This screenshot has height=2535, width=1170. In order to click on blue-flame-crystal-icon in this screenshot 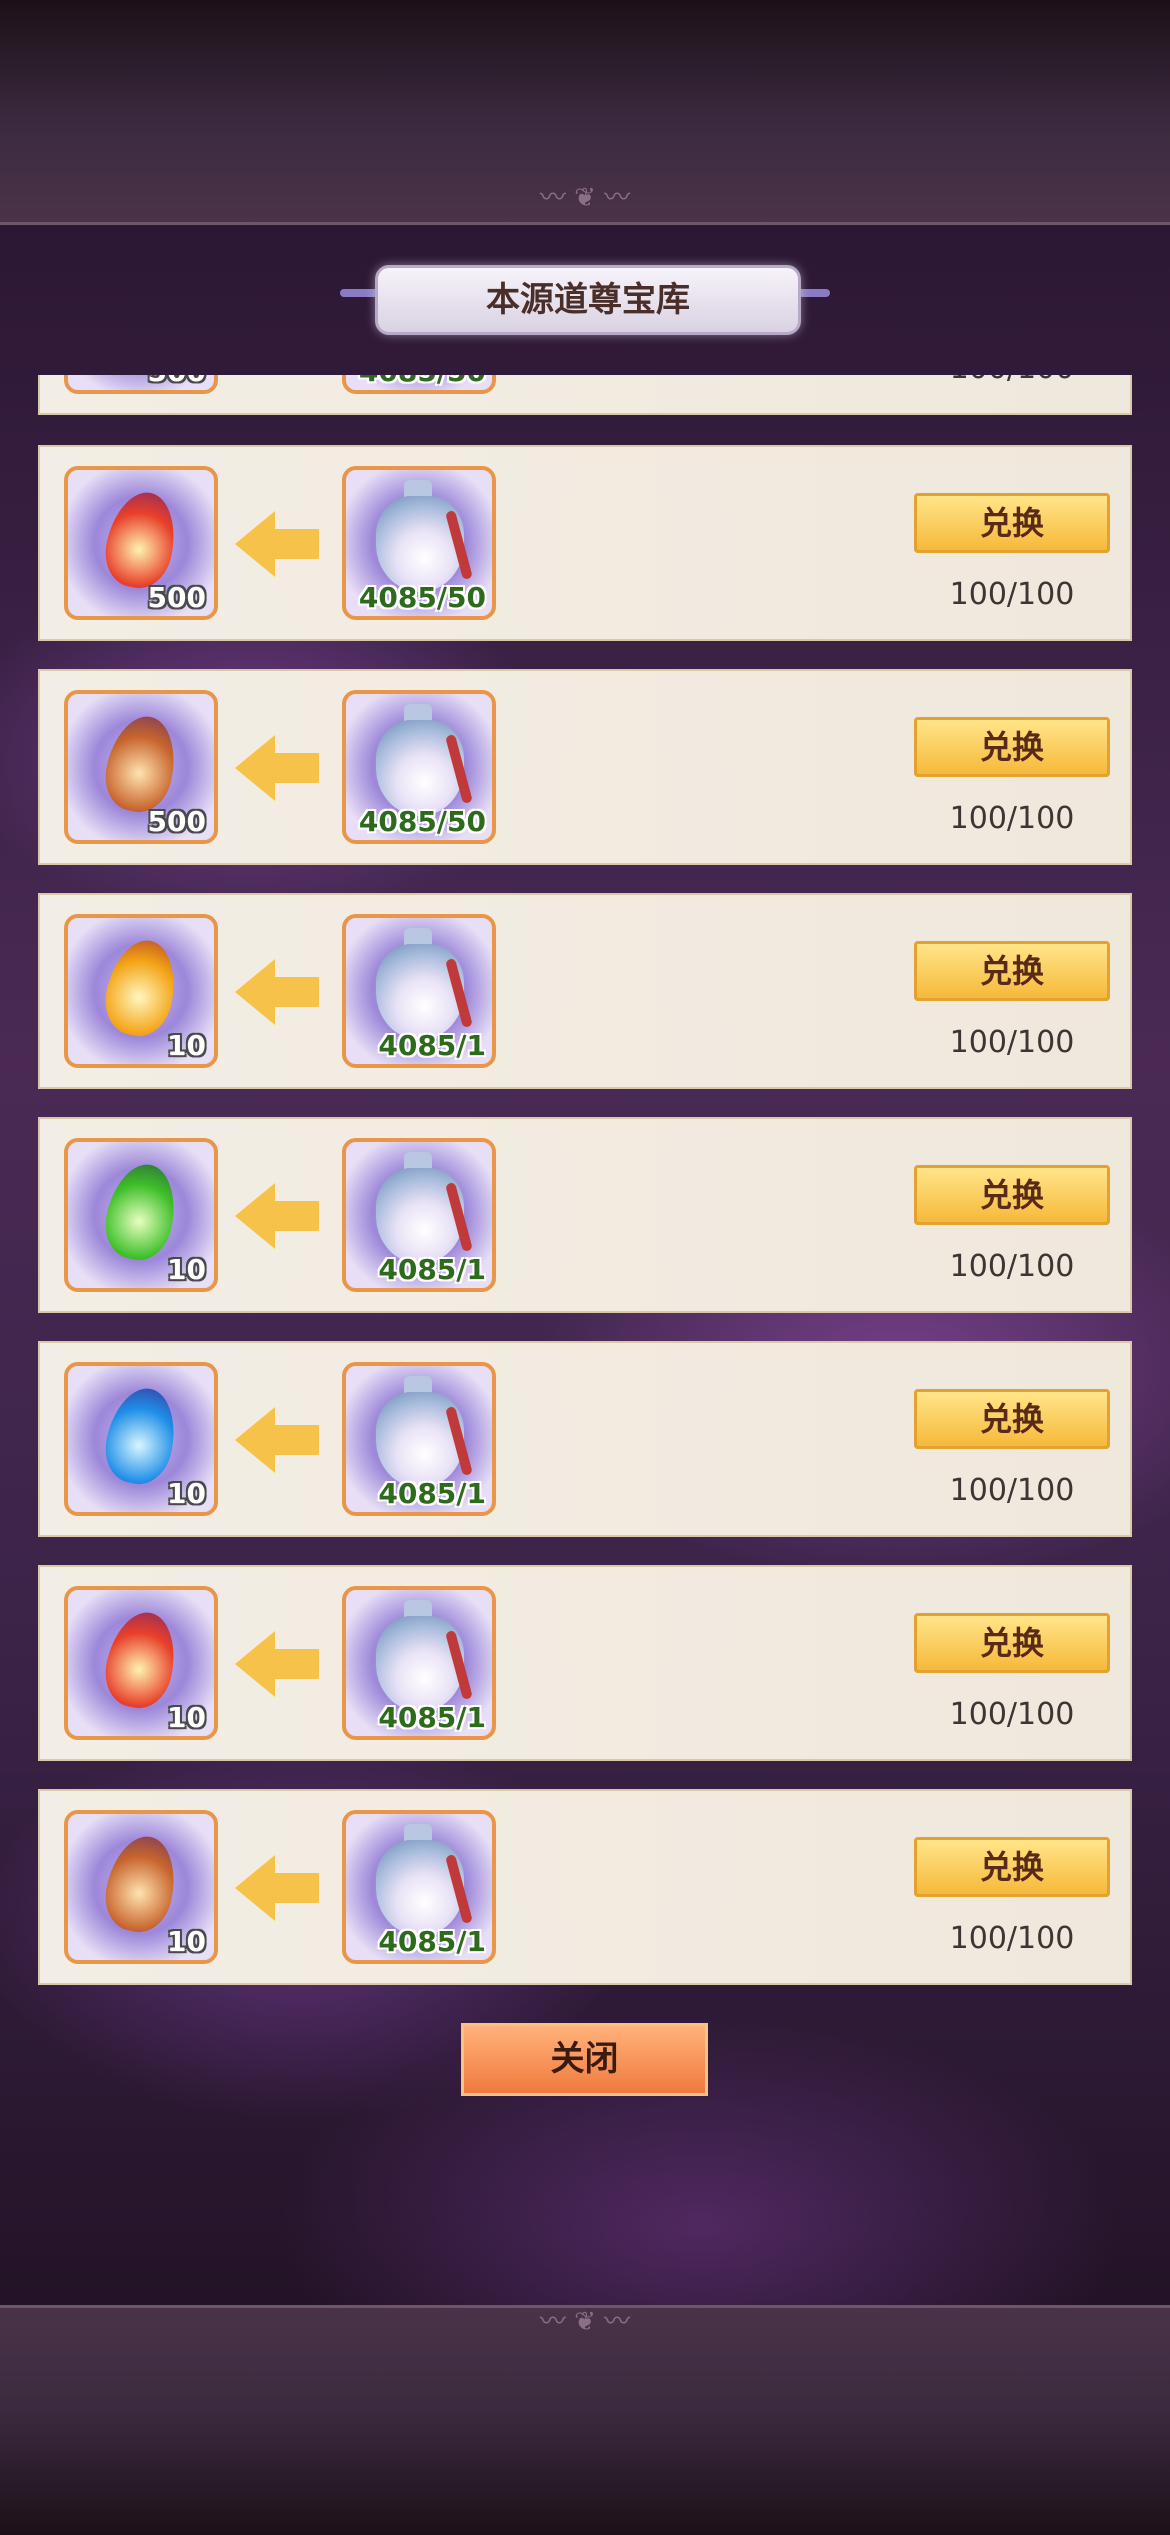, I will do `click(141, 1436)`.